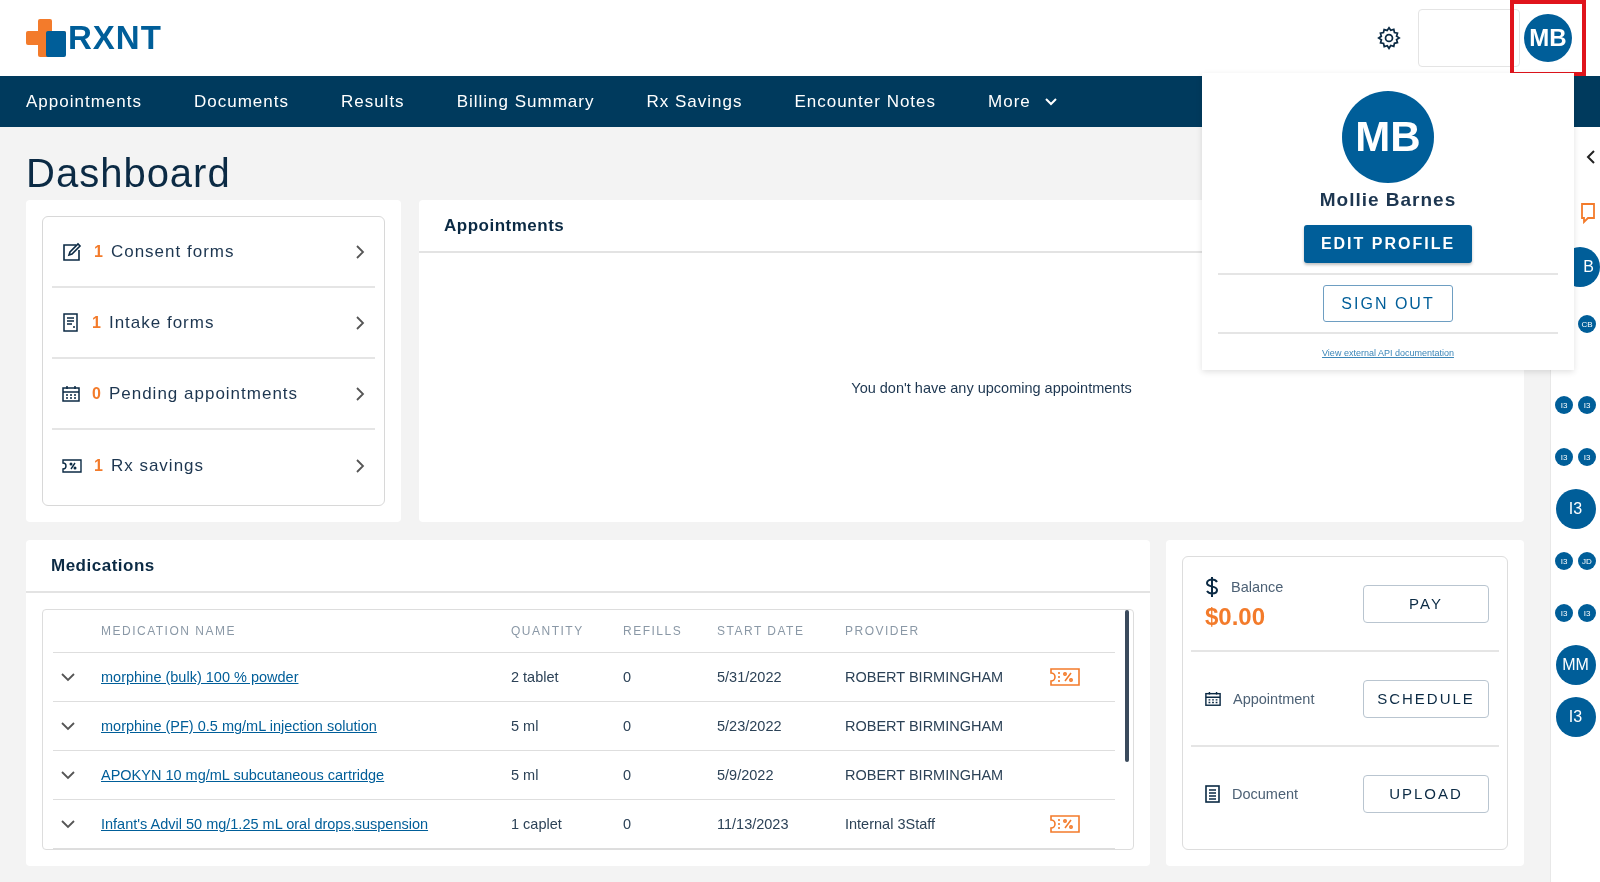  I want to click on api-docs-link: View external API documentation, so click(1388, 353).